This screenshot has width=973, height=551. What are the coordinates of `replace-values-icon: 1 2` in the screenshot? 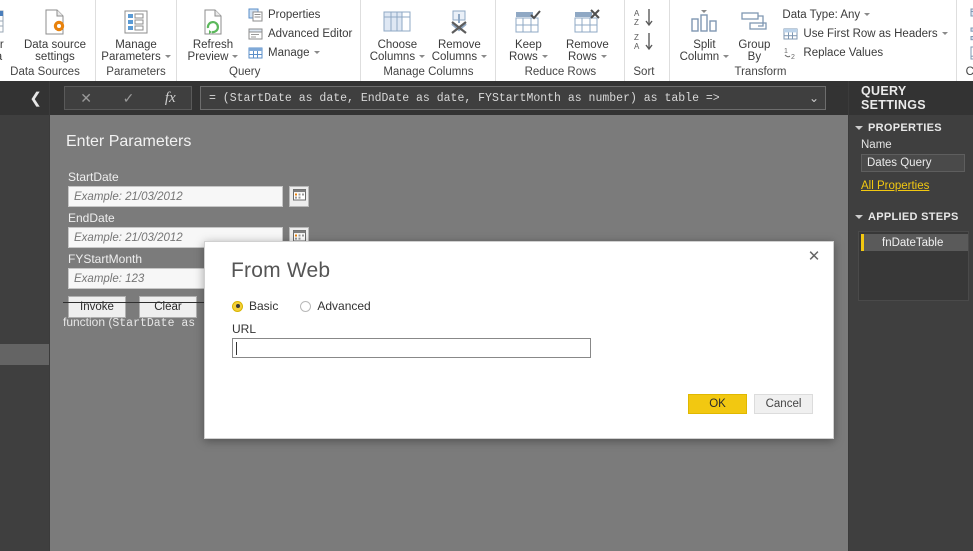 It's located at (790, 52).